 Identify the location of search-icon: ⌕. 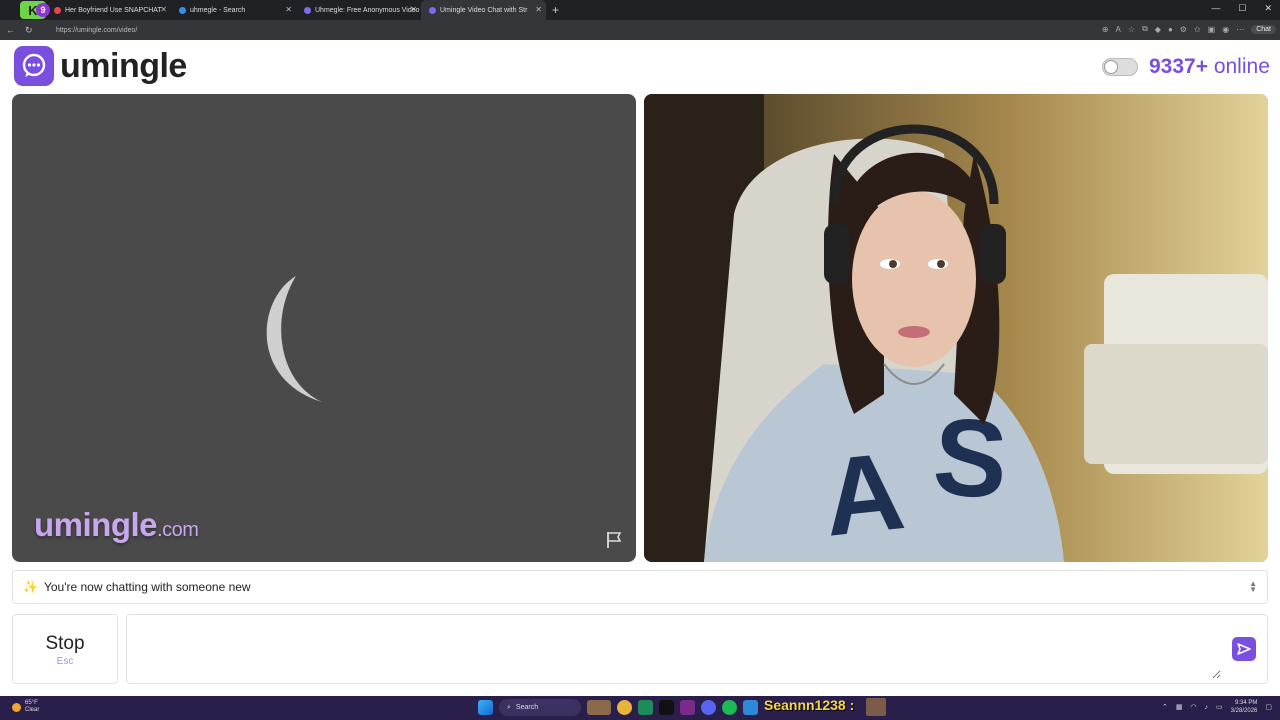
(509, 707).